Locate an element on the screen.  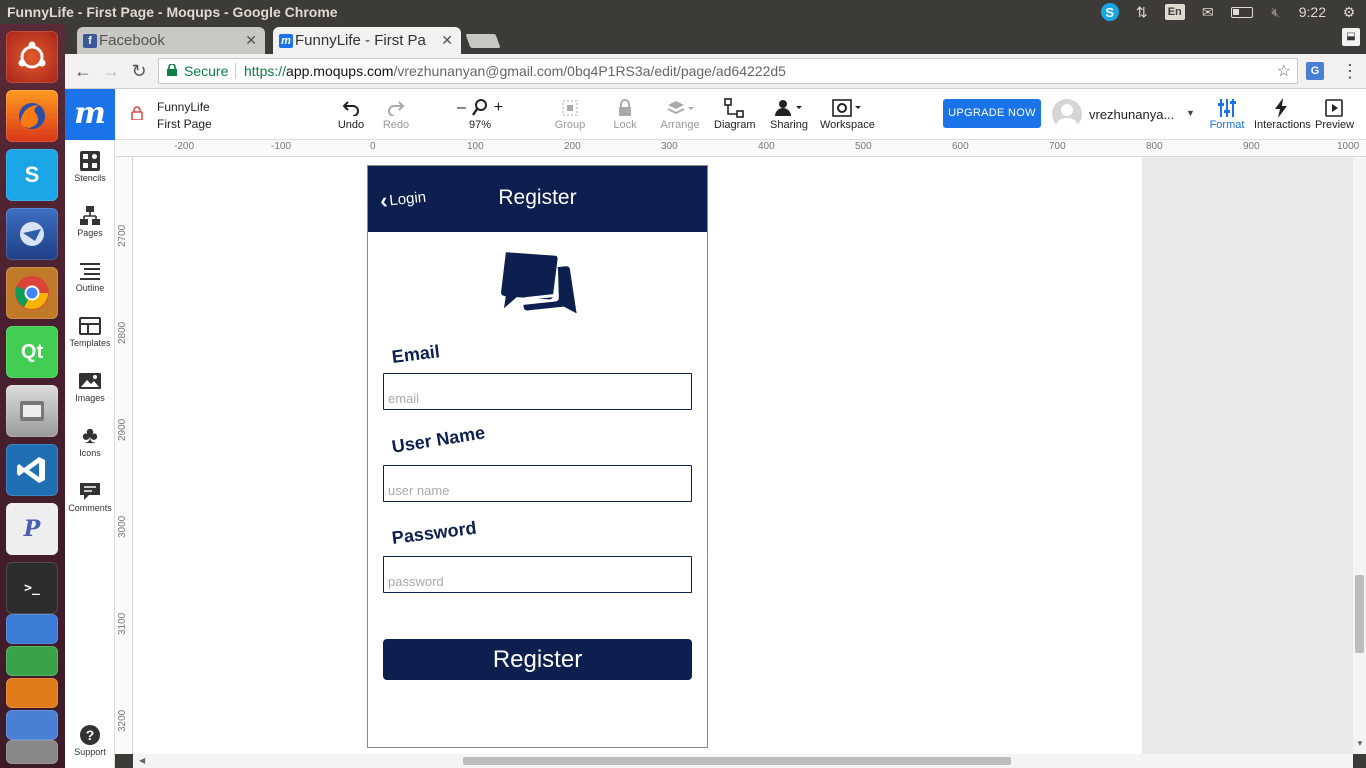
vertical-scrollbar: ▼ is located at coordinates (1359, 455).